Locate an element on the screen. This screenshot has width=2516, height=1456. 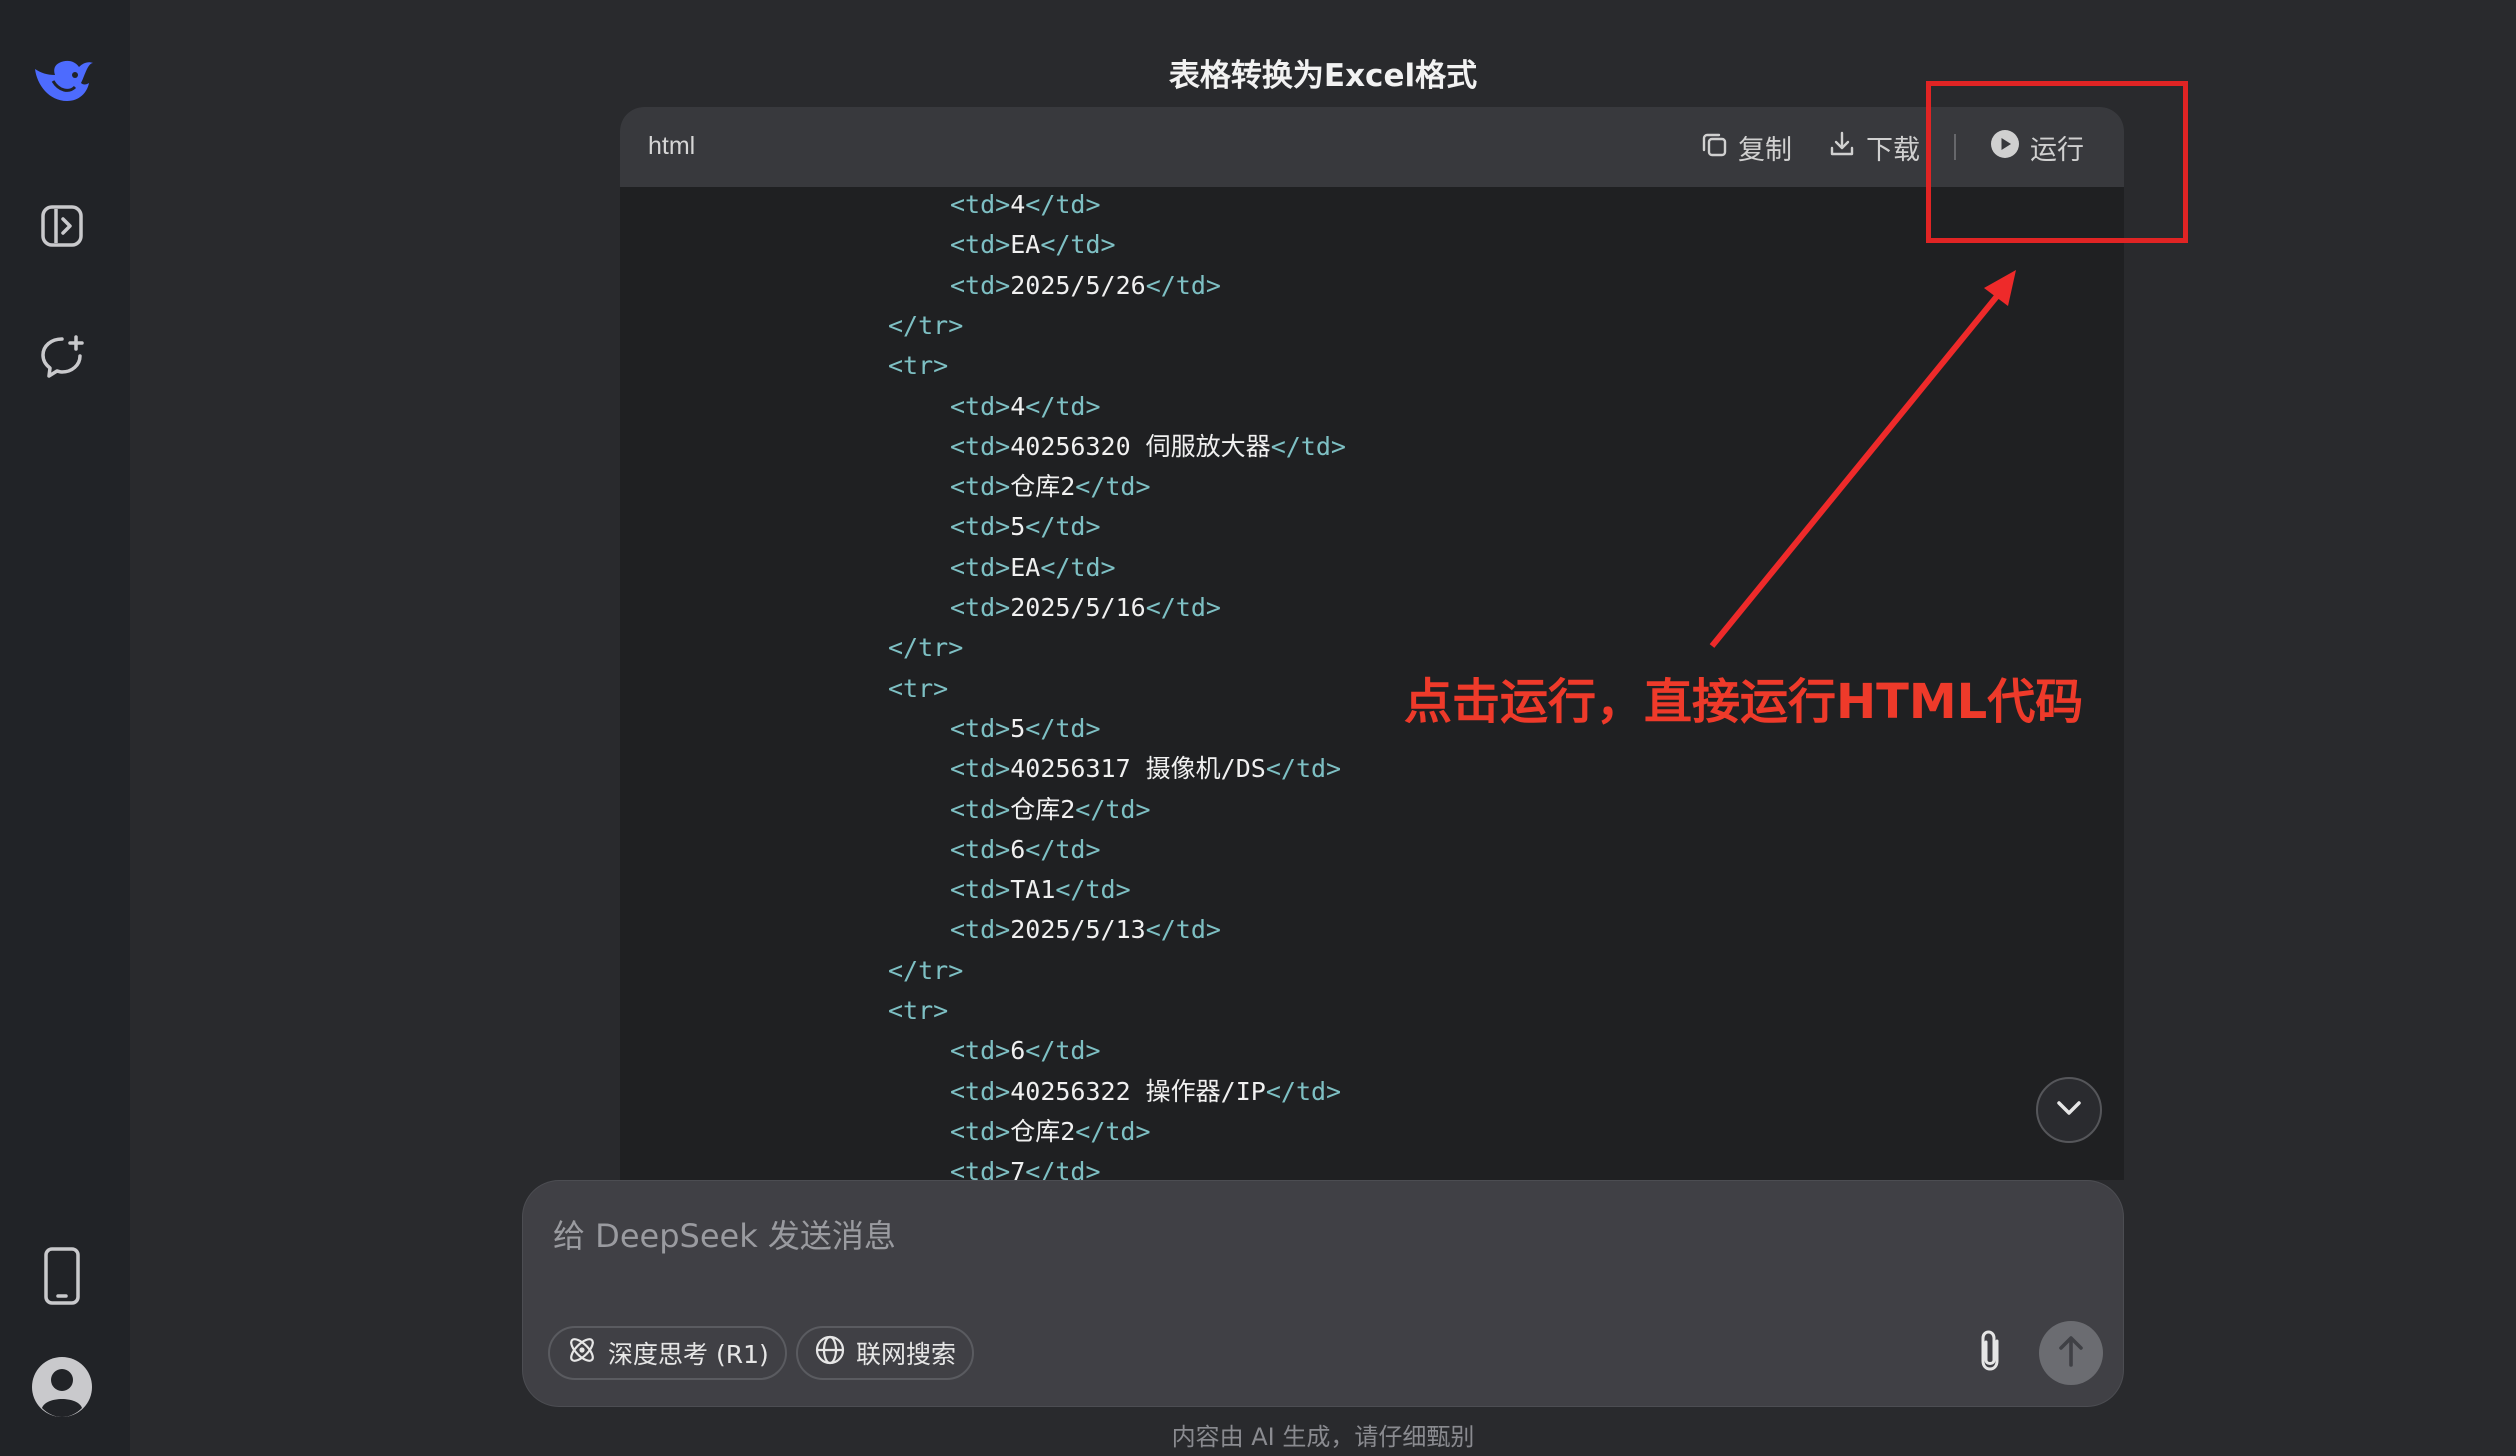
ai-disclaimer: 内容由 AI 生成，请仔细甄别 is located at coordinates (1323, 1437).